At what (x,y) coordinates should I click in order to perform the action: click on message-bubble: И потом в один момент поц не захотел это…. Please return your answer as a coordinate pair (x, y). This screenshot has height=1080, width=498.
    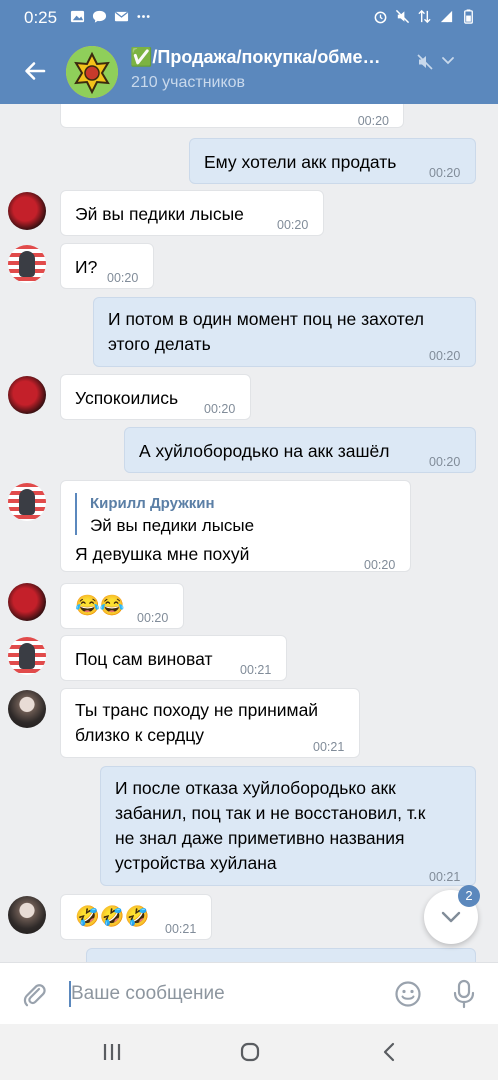
    Looking at the image, I should click on (284, 332).